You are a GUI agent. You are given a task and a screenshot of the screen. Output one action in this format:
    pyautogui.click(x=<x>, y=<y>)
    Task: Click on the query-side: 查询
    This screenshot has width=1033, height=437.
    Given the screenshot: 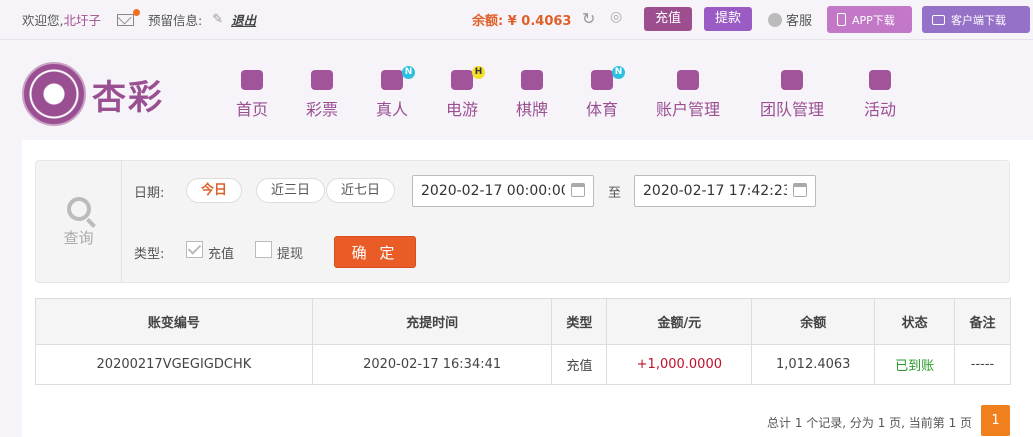 What is the action you would take?
    pyautogui.click(x=79, y=221)
    